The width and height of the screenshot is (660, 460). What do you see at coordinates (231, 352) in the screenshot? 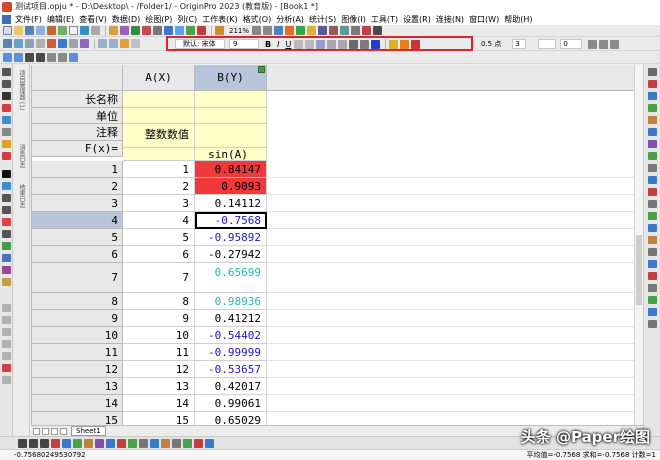
I see `cell-b: -0.99999` at bounding box center [231, 352].